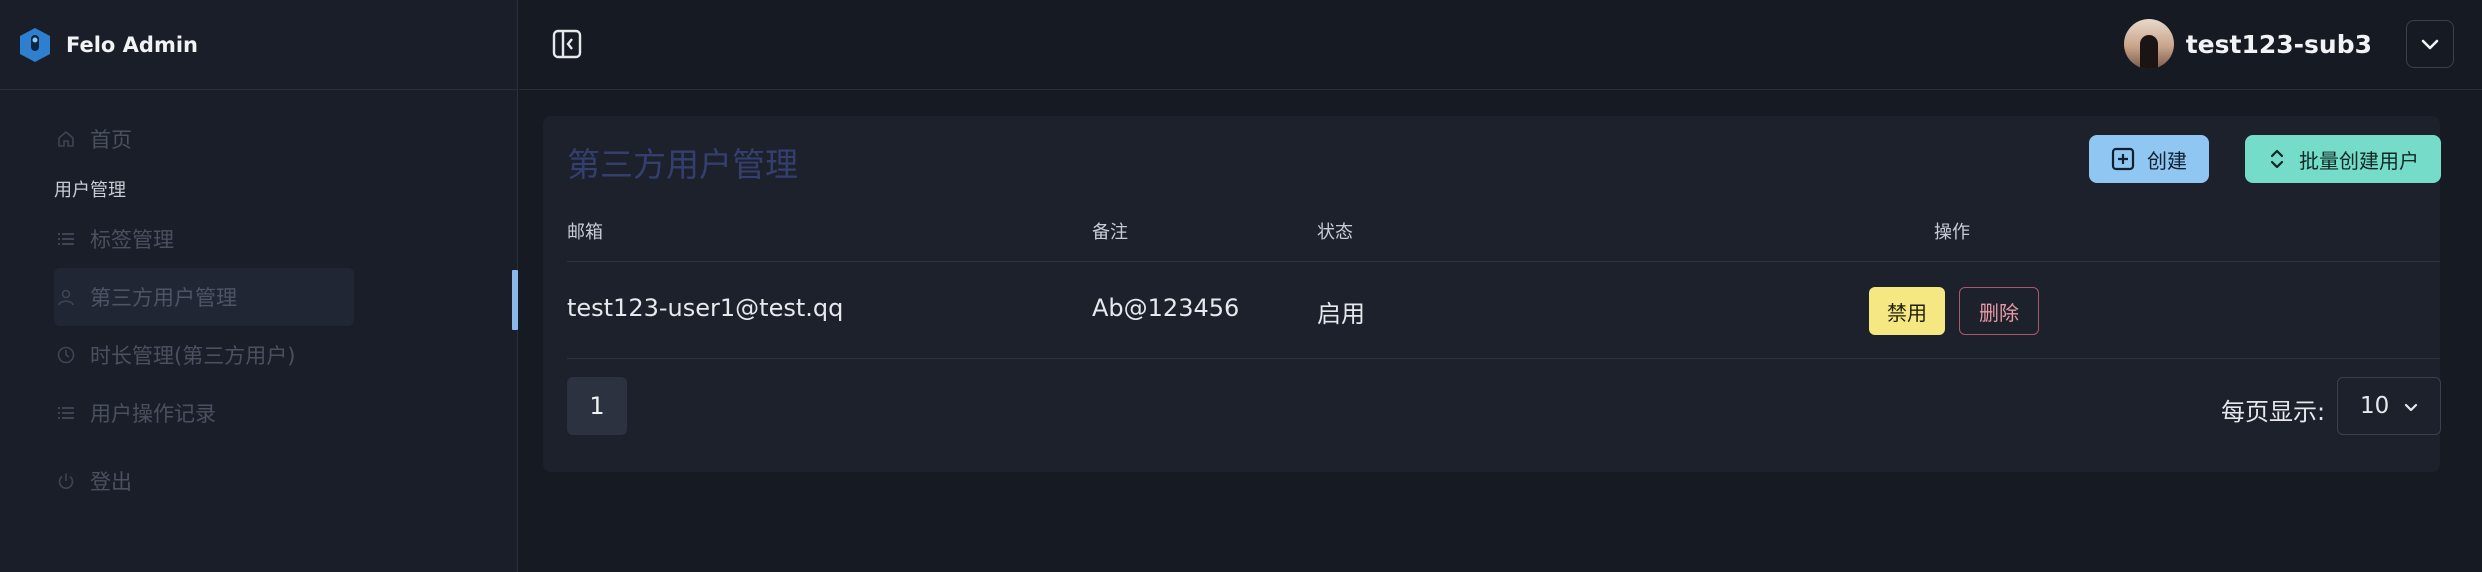 Image resolution: width=2482 pixels, height=572 pixels. What do you see at coordinates (204, 481) in the screenshot?
I see `sidebar-item-logout: 登出` at bounding box center [204, 481].